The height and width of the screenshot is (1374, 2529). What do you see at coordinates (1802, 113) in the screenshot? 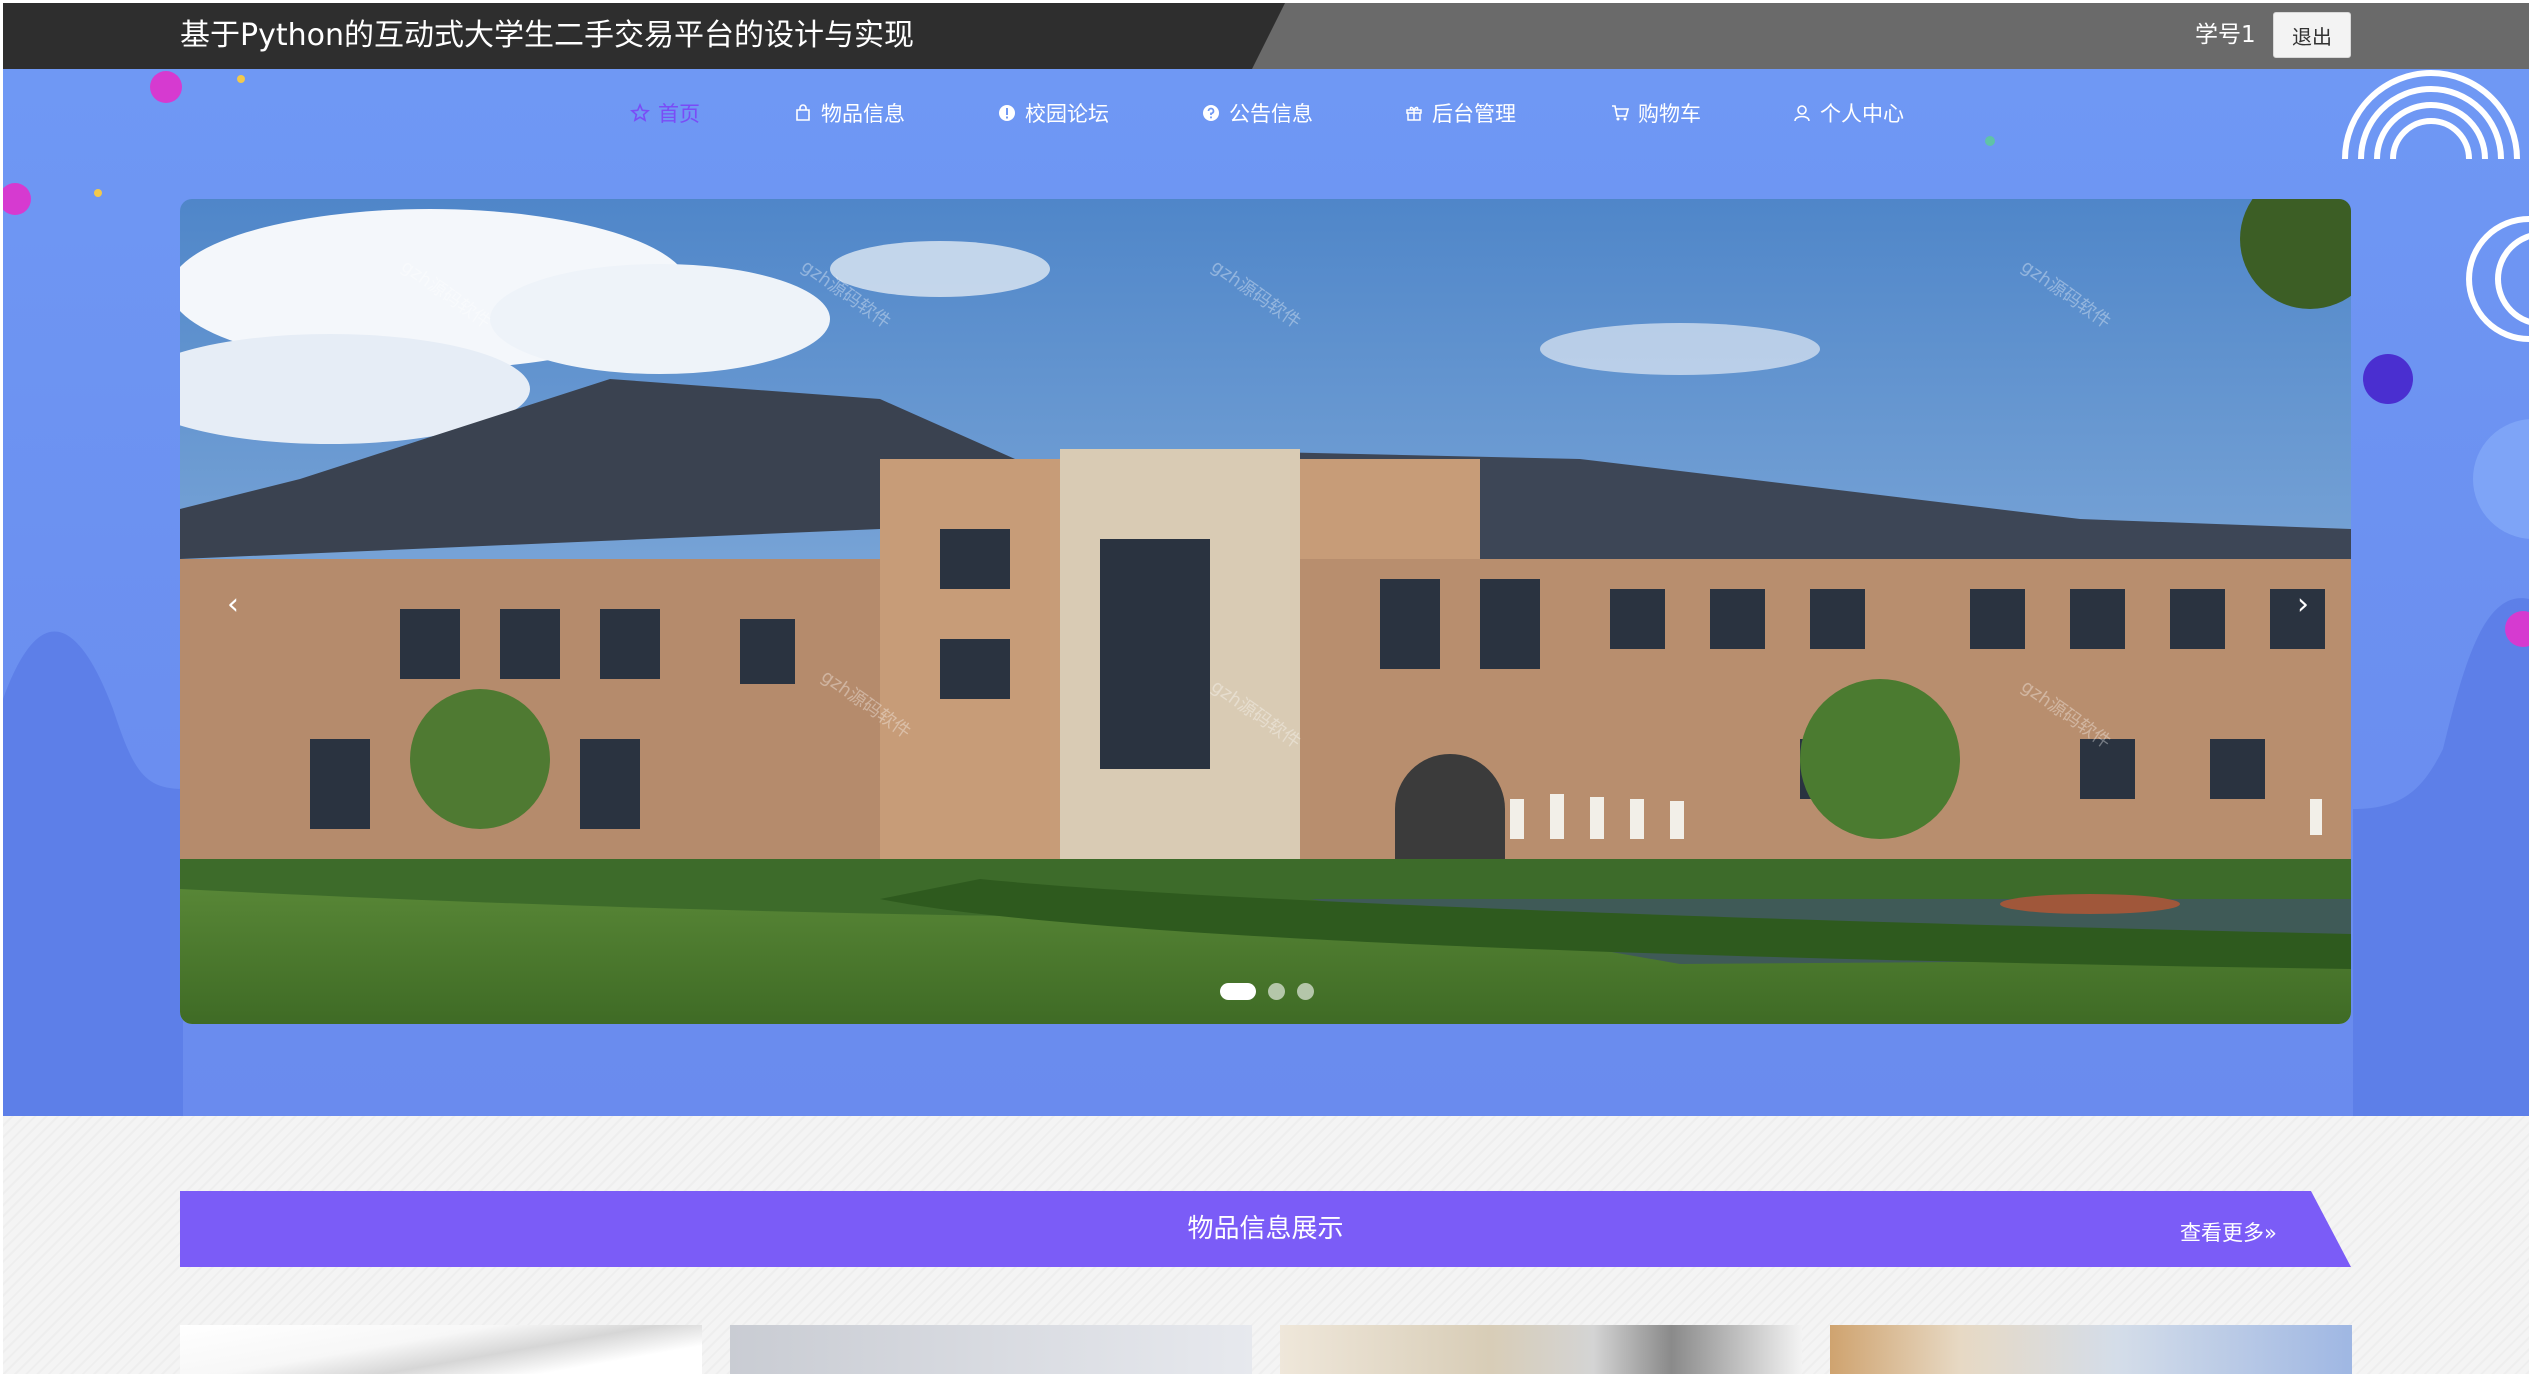
I see `user-icon` at bounding box center [1802, 113].